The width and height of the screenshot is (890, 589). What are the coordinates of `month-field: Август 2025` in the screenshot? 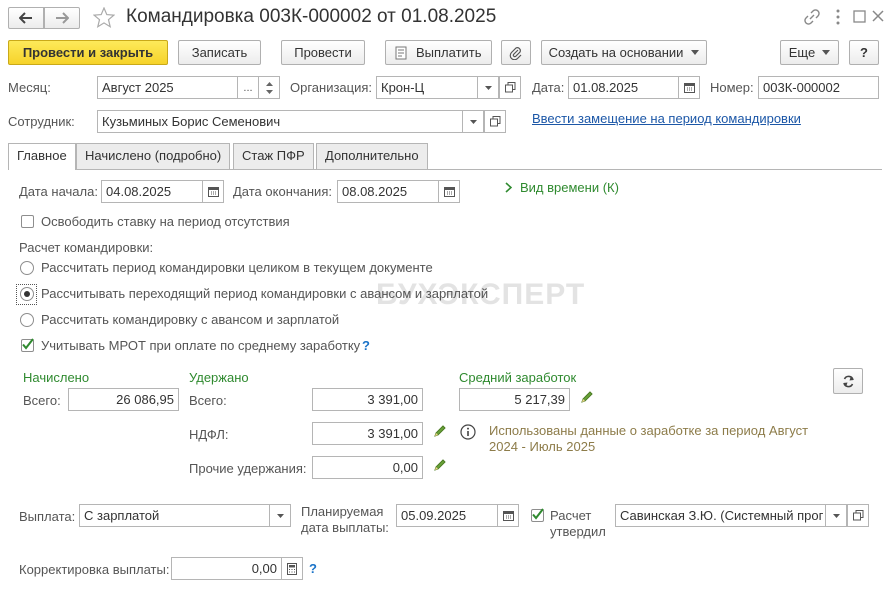 It's located at (167, 87).